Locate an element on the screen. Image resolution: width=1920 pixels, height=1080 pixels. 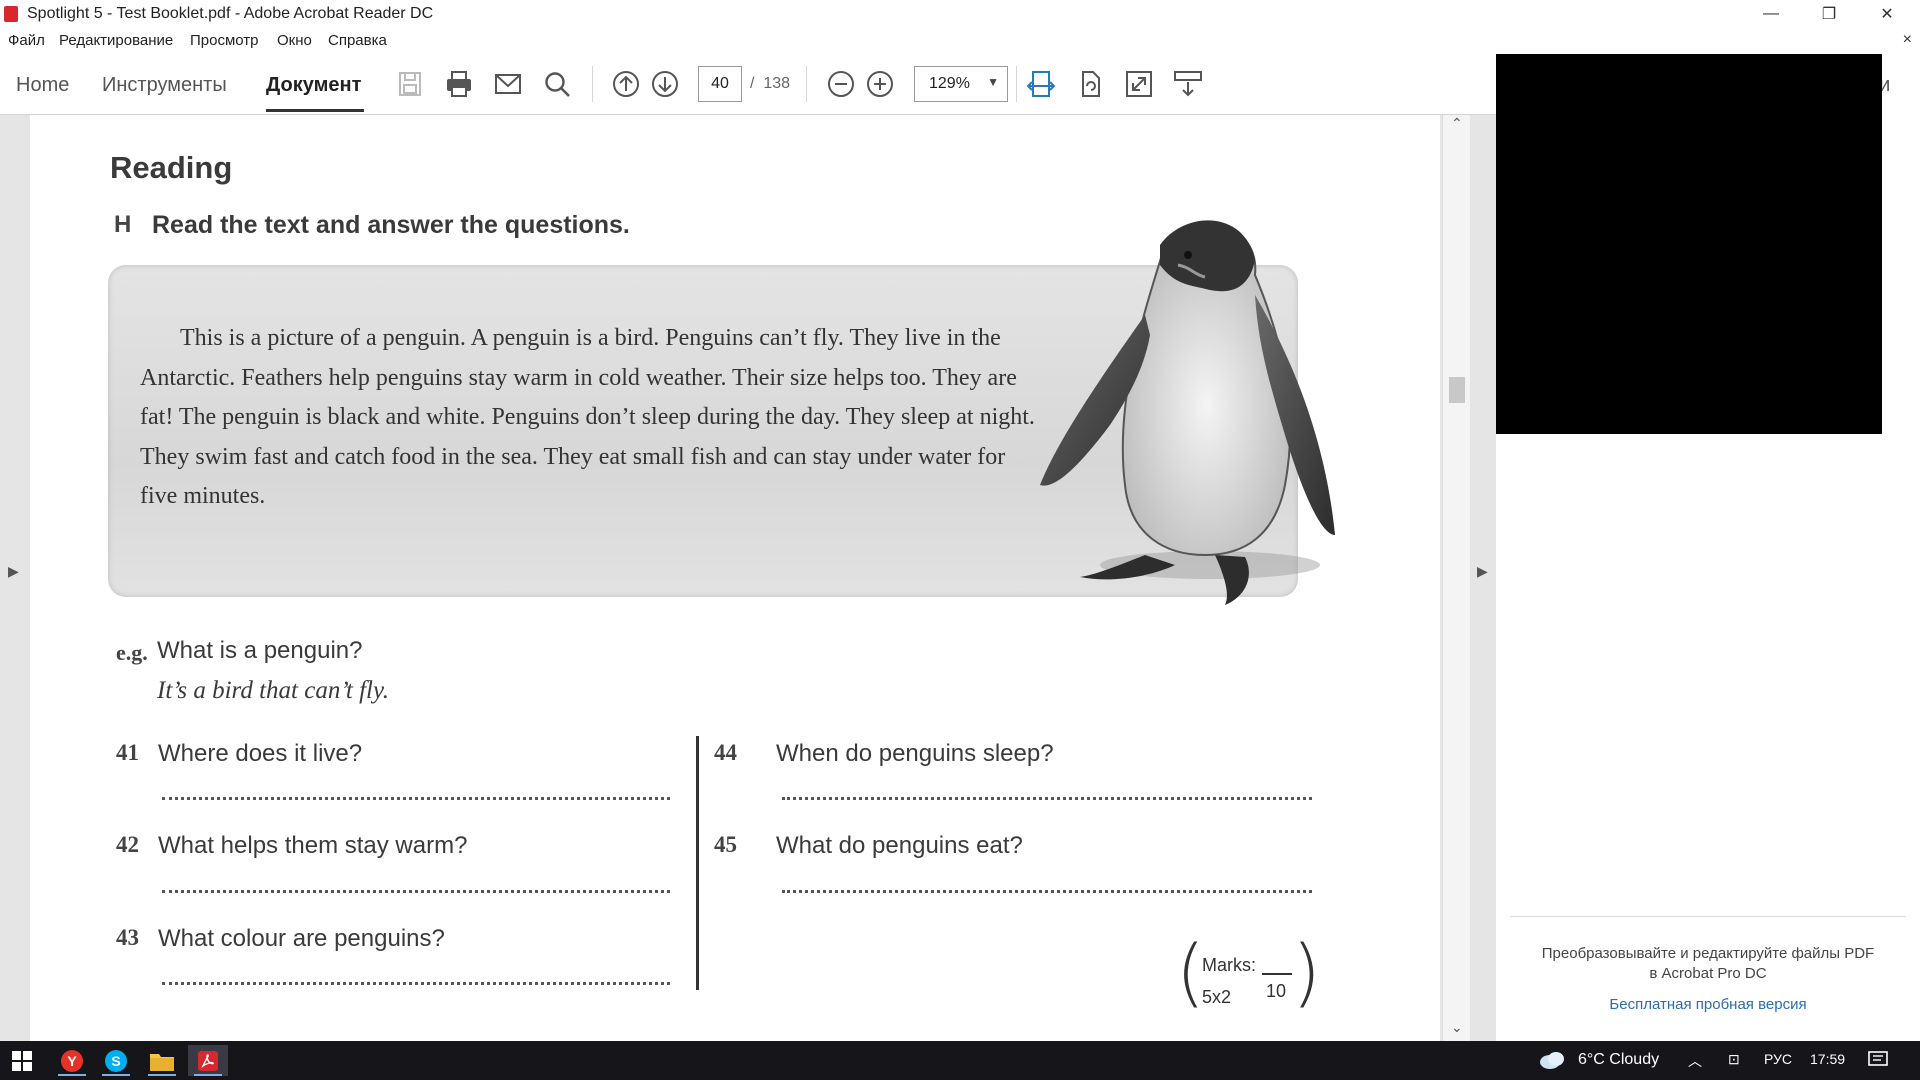
email-icon is located at coordinates (508, 84).